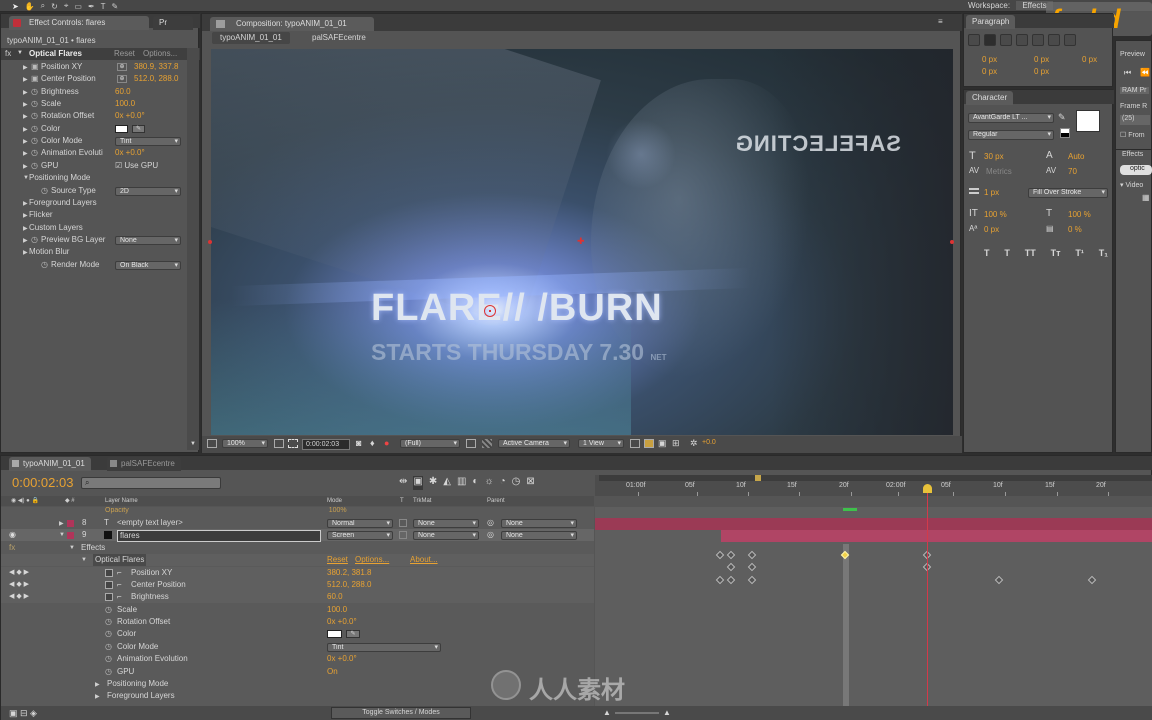 This screenshot has width=1152, height=720. What do you see at coordinates (433, 483) in the screenshot?
I see `draft-3d-icon: ✱` at bounding box center [433, 483].